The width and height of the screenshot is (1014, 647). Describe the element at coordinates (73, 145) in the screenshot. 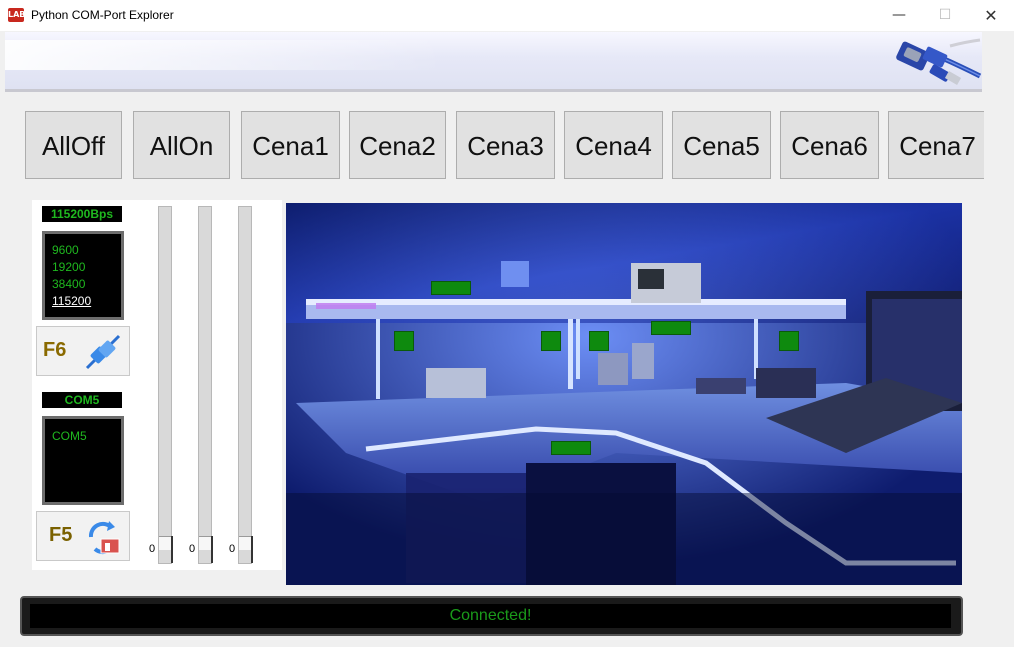

I see `scene-button-alloff: AllOff` at that location.